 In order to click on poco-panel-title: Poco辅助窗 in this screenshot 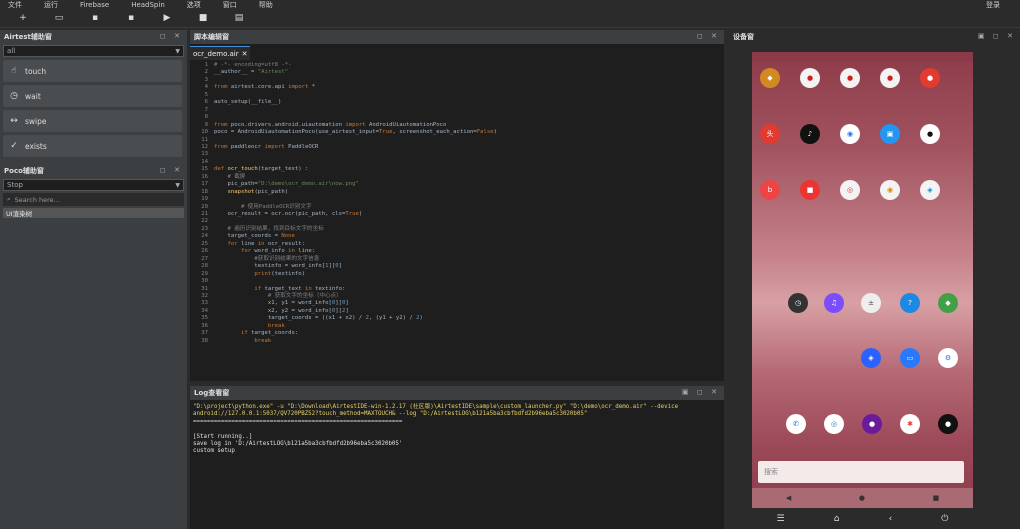, I will do `click(24, 171)`.